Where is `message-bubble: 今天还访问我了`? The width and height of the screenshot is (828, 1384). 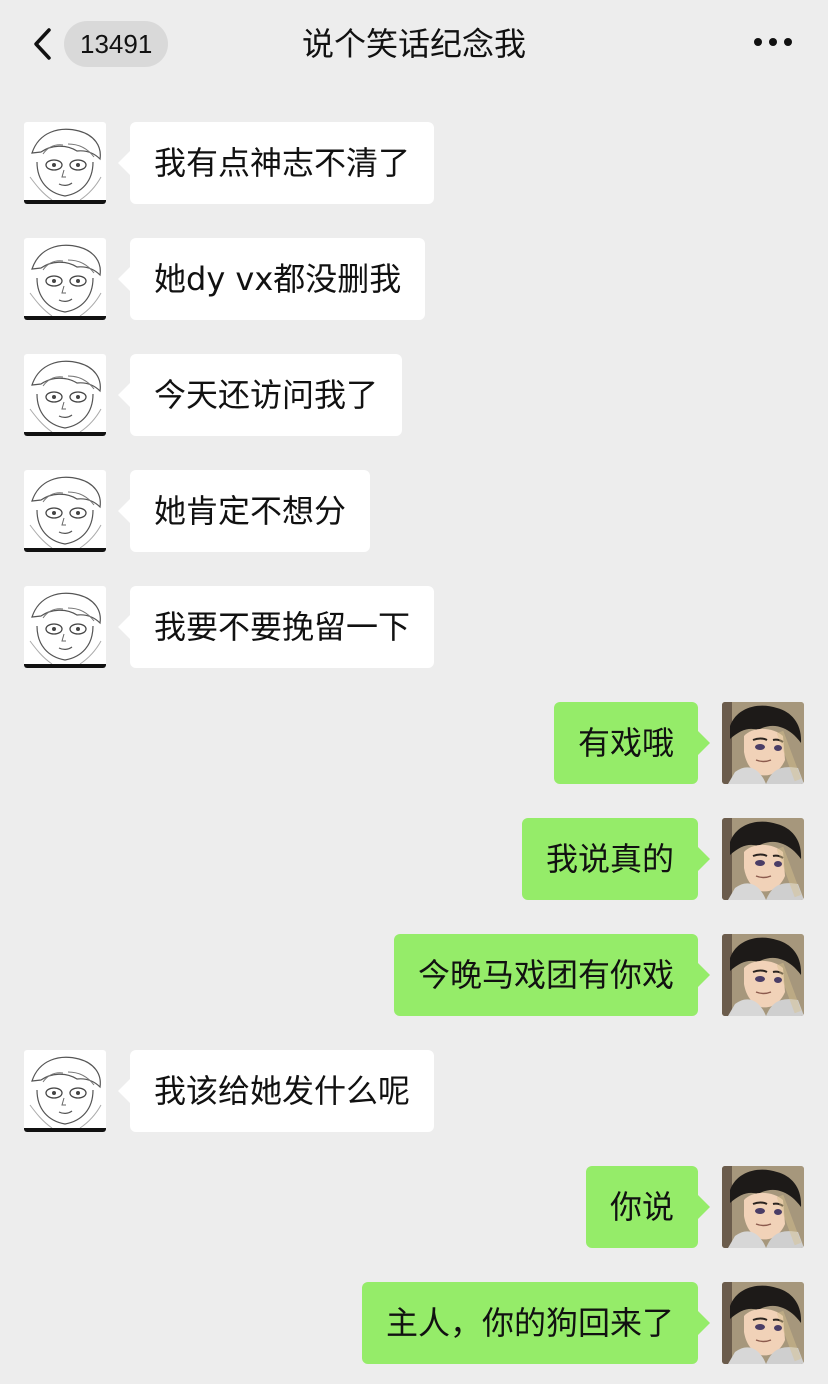
message-bubble: 今天还访问我了 is located at coordinates (260, 395).